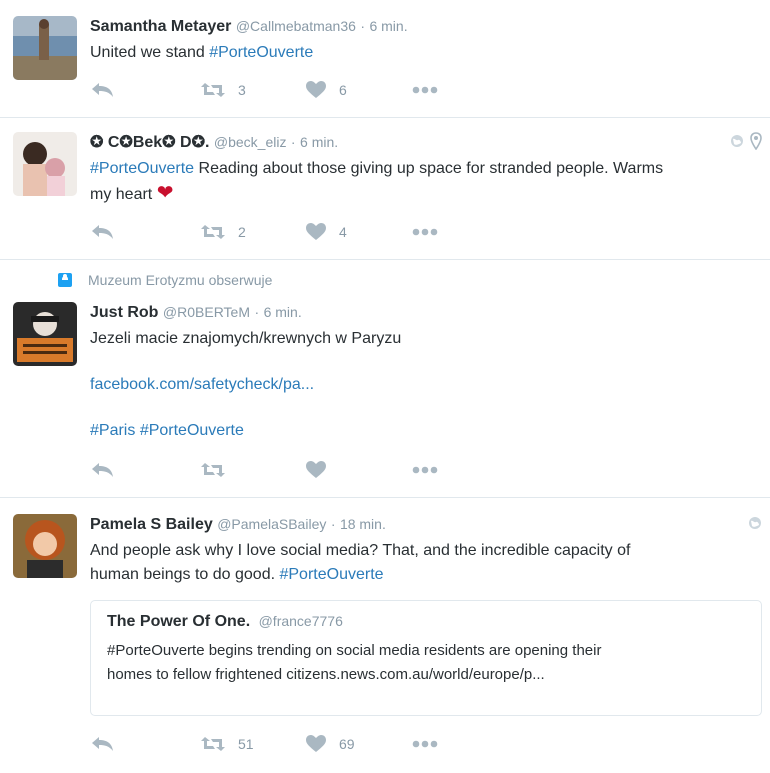 This screenshot has width=770, height=773. I want to click on like-count: 69, so click(347, 744).